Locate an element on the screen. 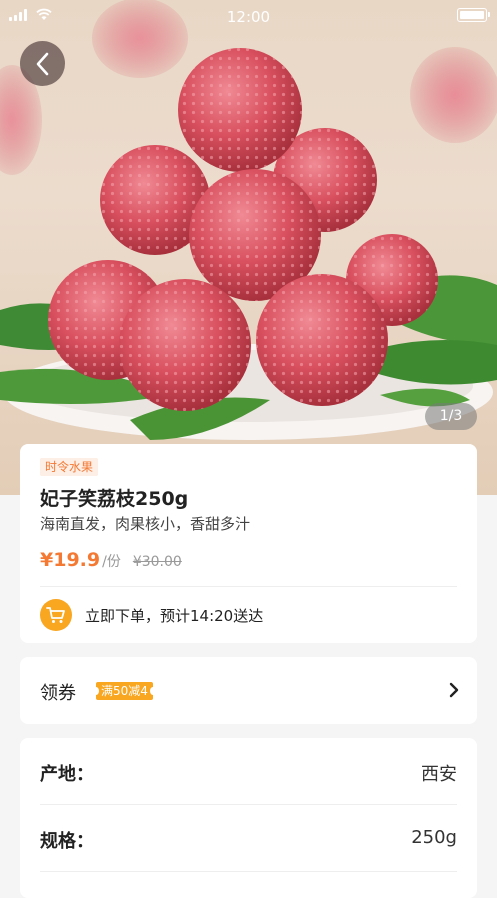 The image size is (497, 898). original-price: ¥30.00 is located at coordinates (157, 562).